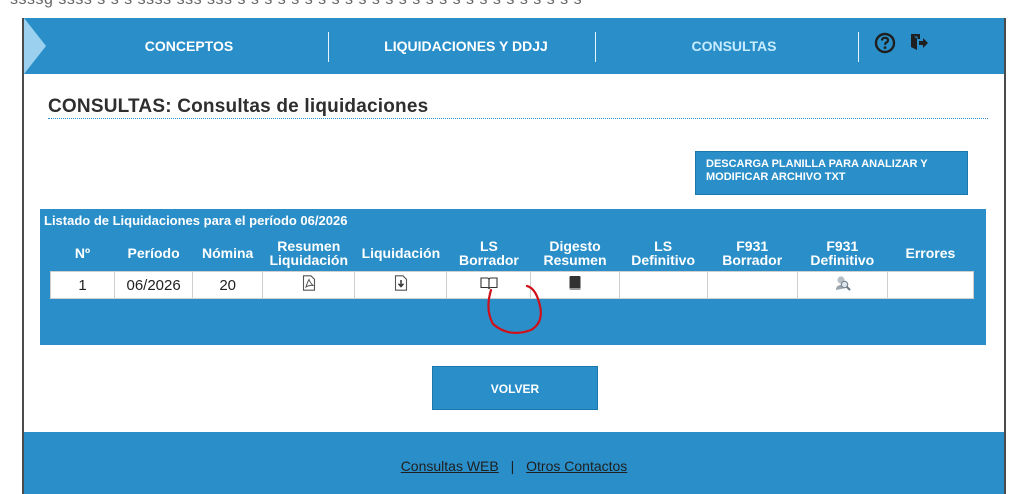 The width and height of the screenshot is (1024, 494). I want to click on col-header-f931-borrador: F931 Borrador, so click(752, 253).